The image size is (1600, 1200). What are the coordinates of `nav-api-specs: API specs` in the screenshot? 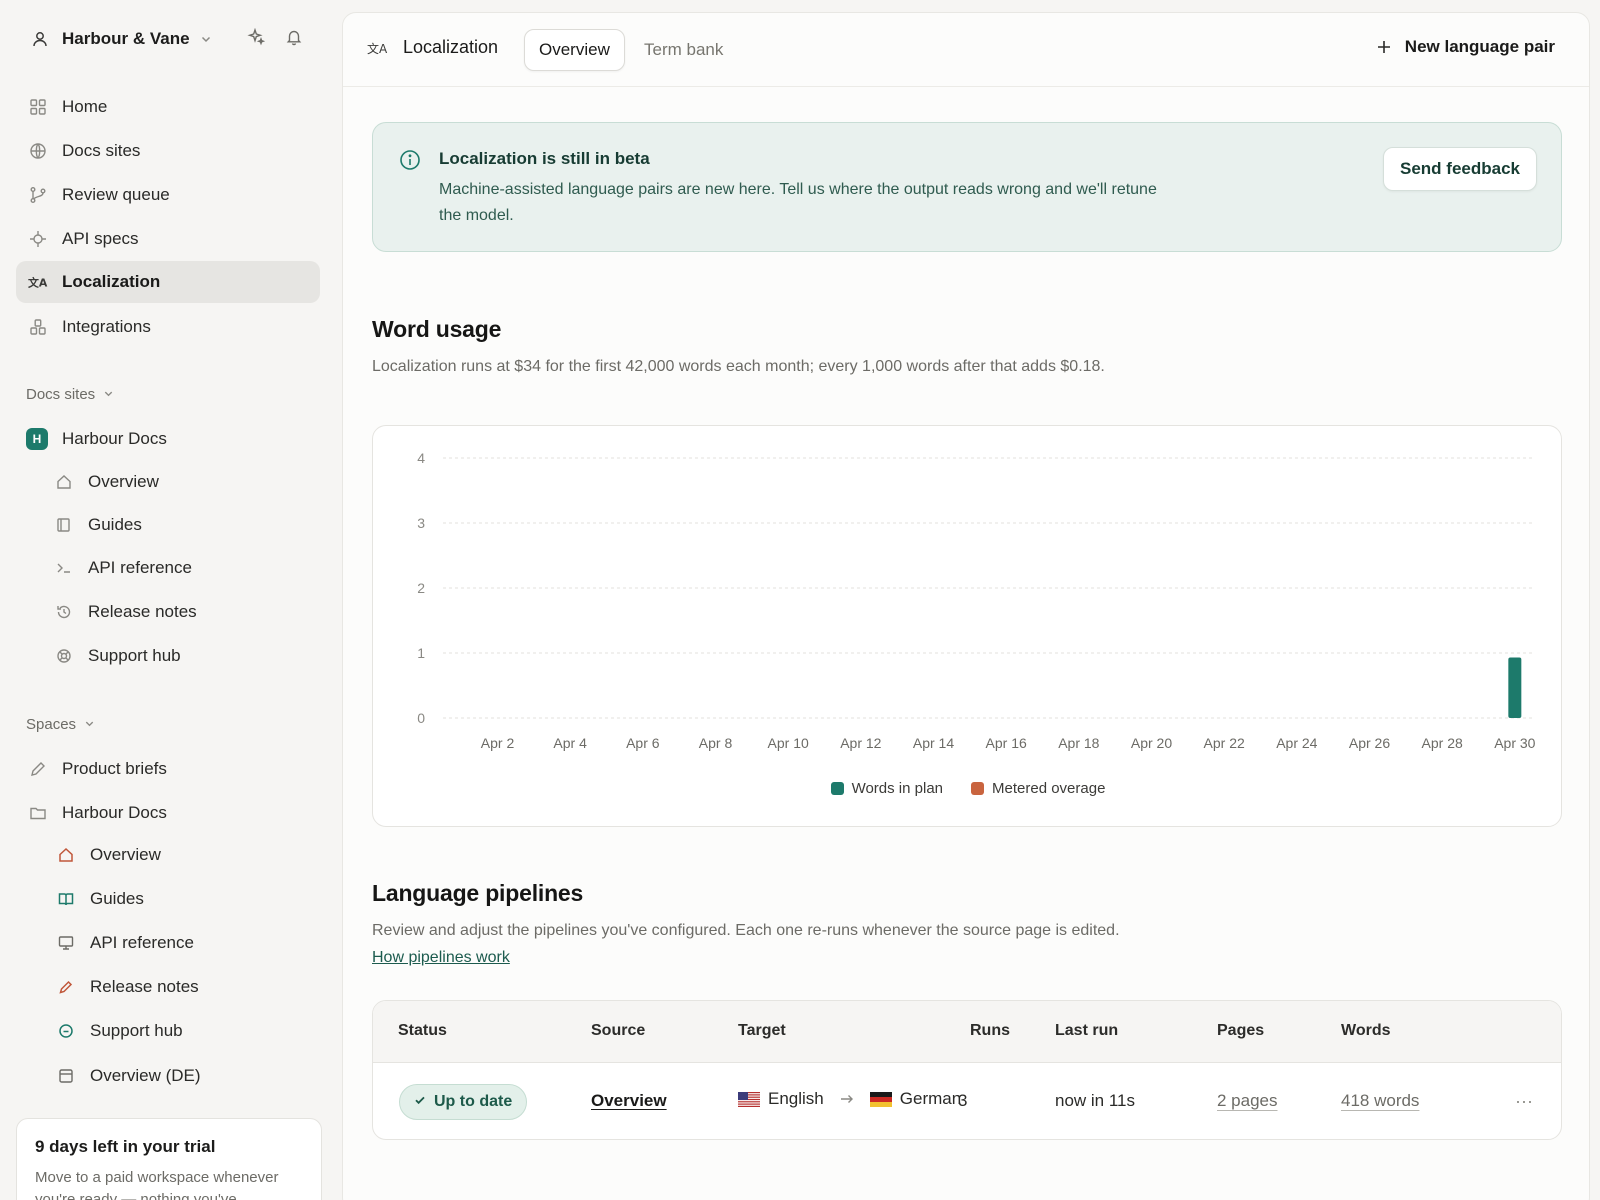 It's located at (168, 239).